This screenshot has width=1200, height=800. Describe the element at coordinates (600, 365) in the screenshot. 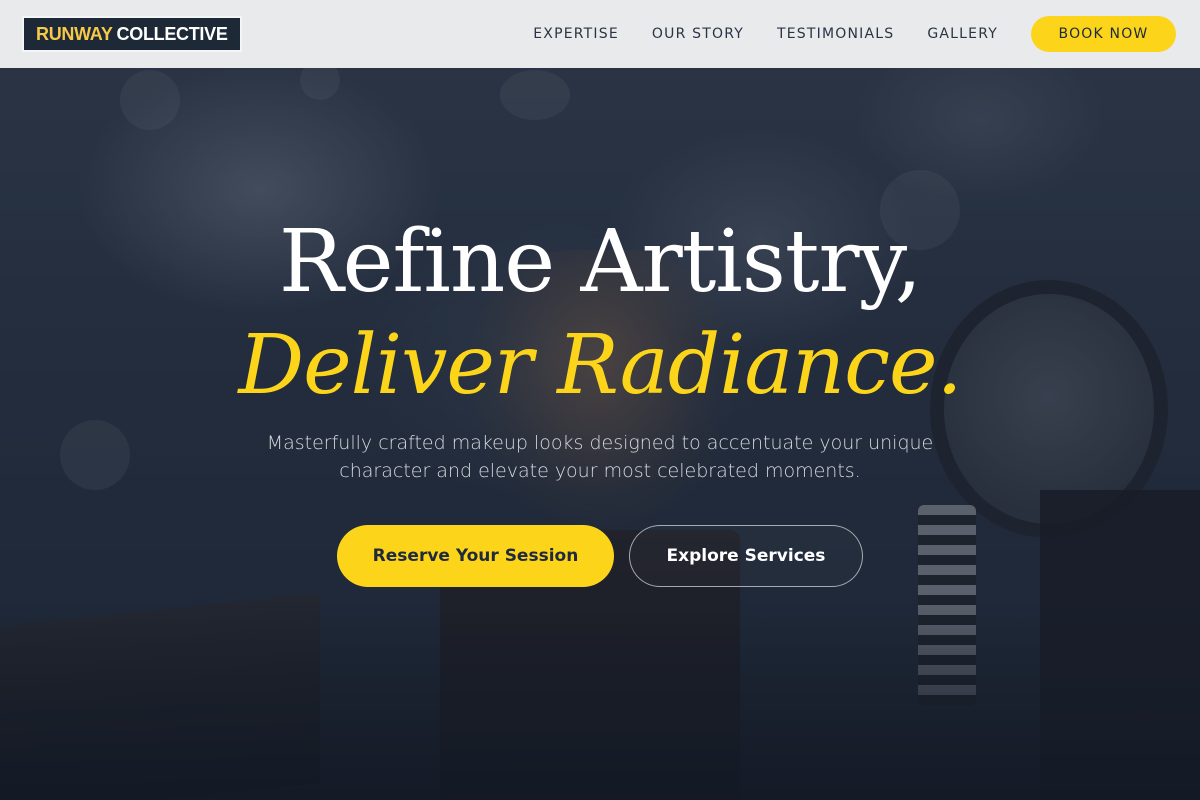

I see `hero-headline-line2: Deliver Radiance.` at that location.